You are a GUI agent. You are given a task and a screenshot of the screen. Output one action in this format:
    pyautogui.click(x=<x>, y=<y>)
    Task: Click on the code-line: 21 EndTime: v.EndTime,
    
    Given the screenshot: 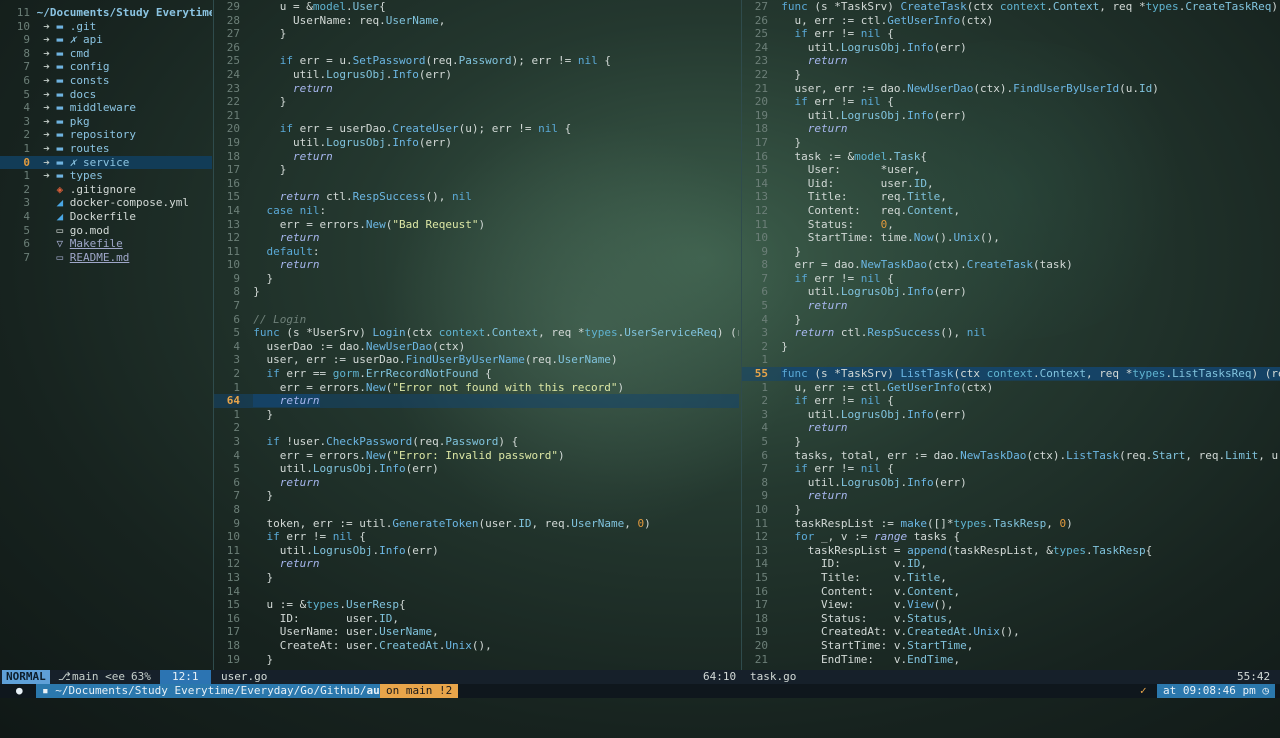 What is the action you would take?
    pyautogui.click(x=1011, y=660)
    